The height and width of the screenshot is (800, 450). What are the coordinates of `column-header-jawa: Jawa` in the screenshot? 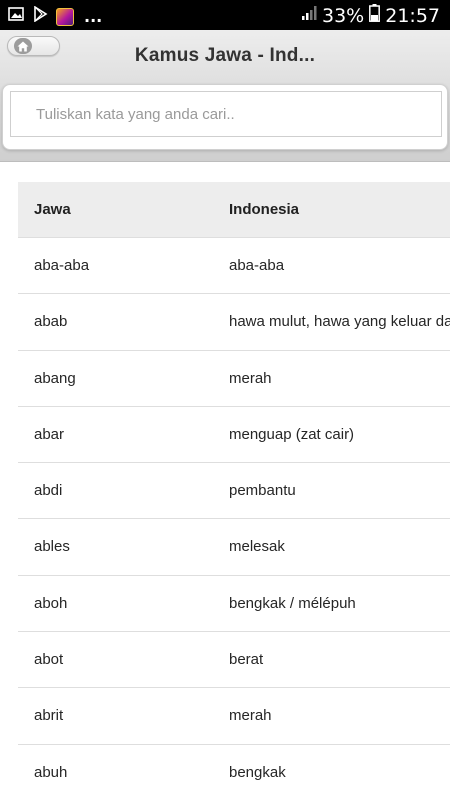 It's located at (52, 209).